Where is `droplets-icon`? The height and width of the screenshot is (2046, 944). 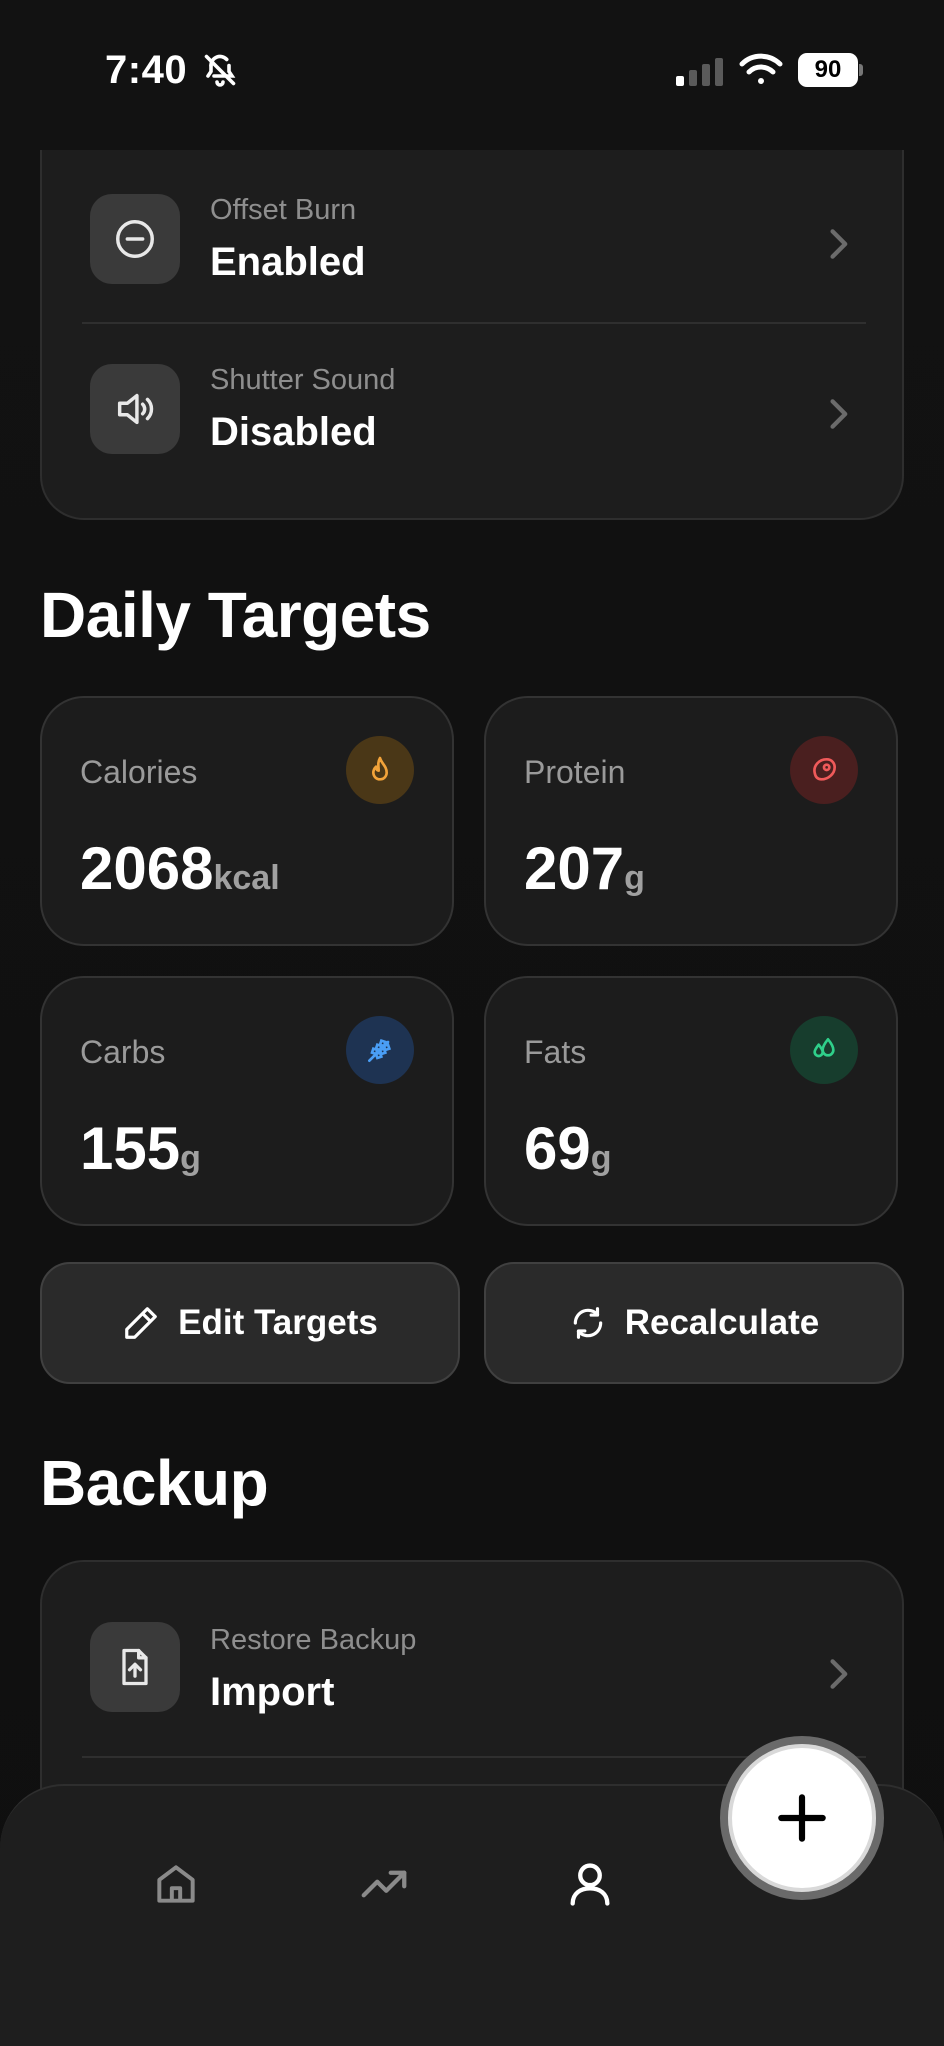 droplets-icon is located at coordinates (824, 1050).